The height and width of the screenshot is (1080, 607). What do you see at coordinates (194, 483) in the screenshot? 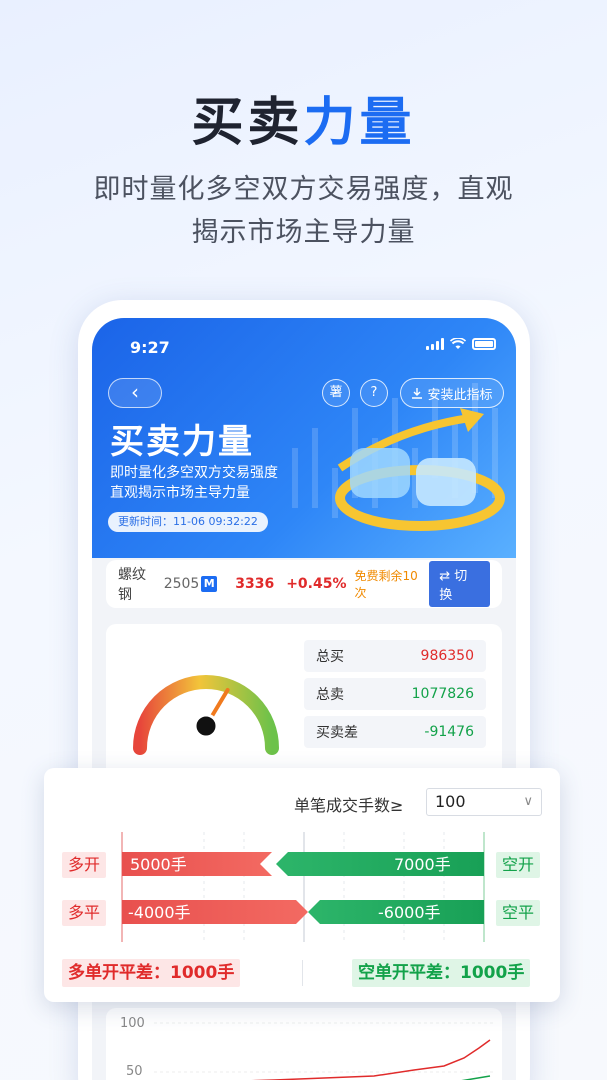
I see `hero-description: 即时量化多空双方交易强度 直观揭示市场主导力量` at bounding box center [194, 483].